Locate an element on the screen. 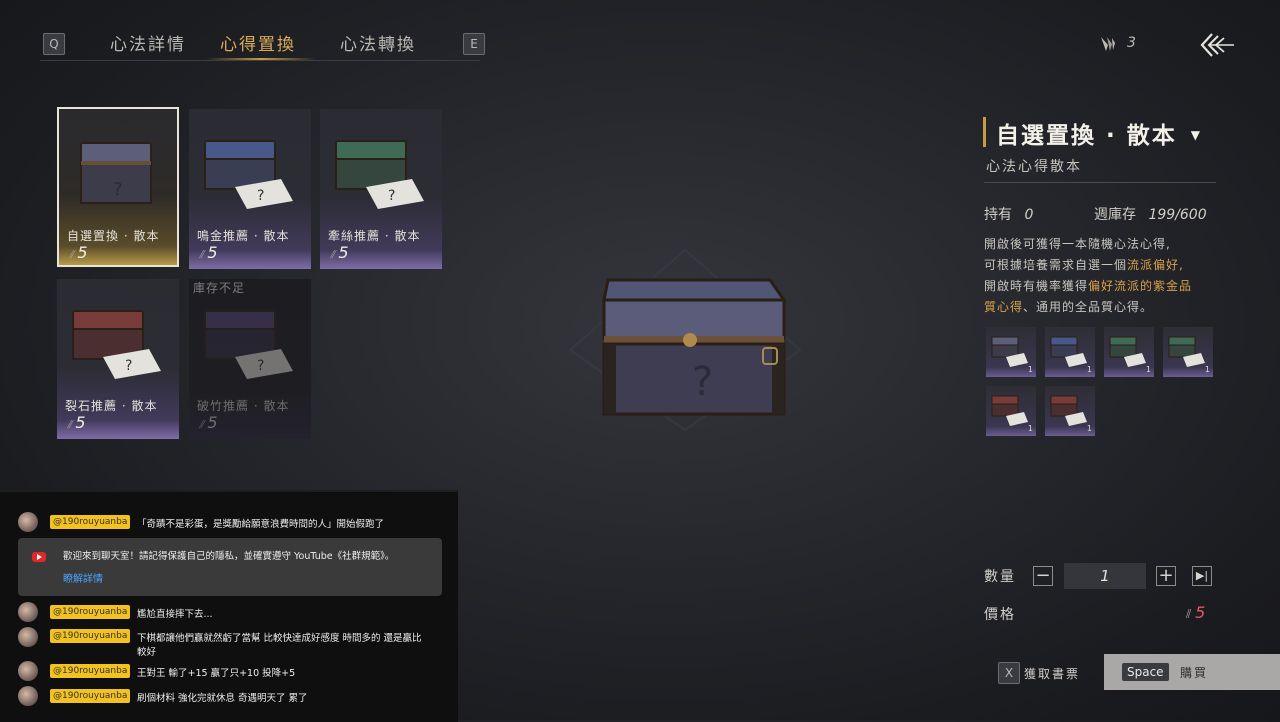  description-text: 、通用的全品質心得。 is located at coordinates (1088, 307).